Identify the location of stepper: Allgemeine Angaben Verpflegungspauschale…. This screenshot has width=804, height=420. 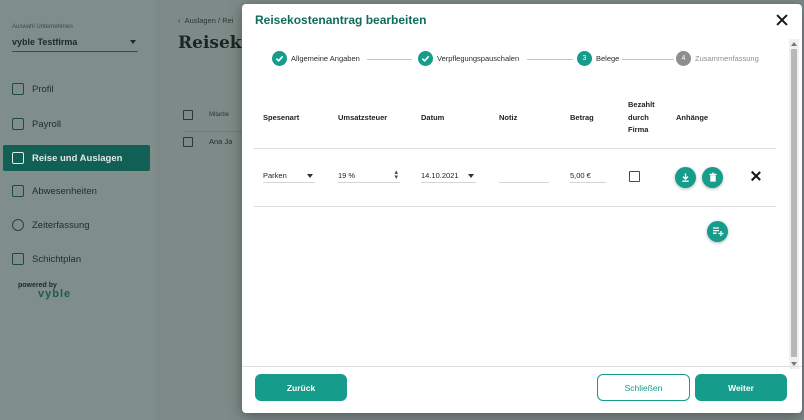
(517, 60).